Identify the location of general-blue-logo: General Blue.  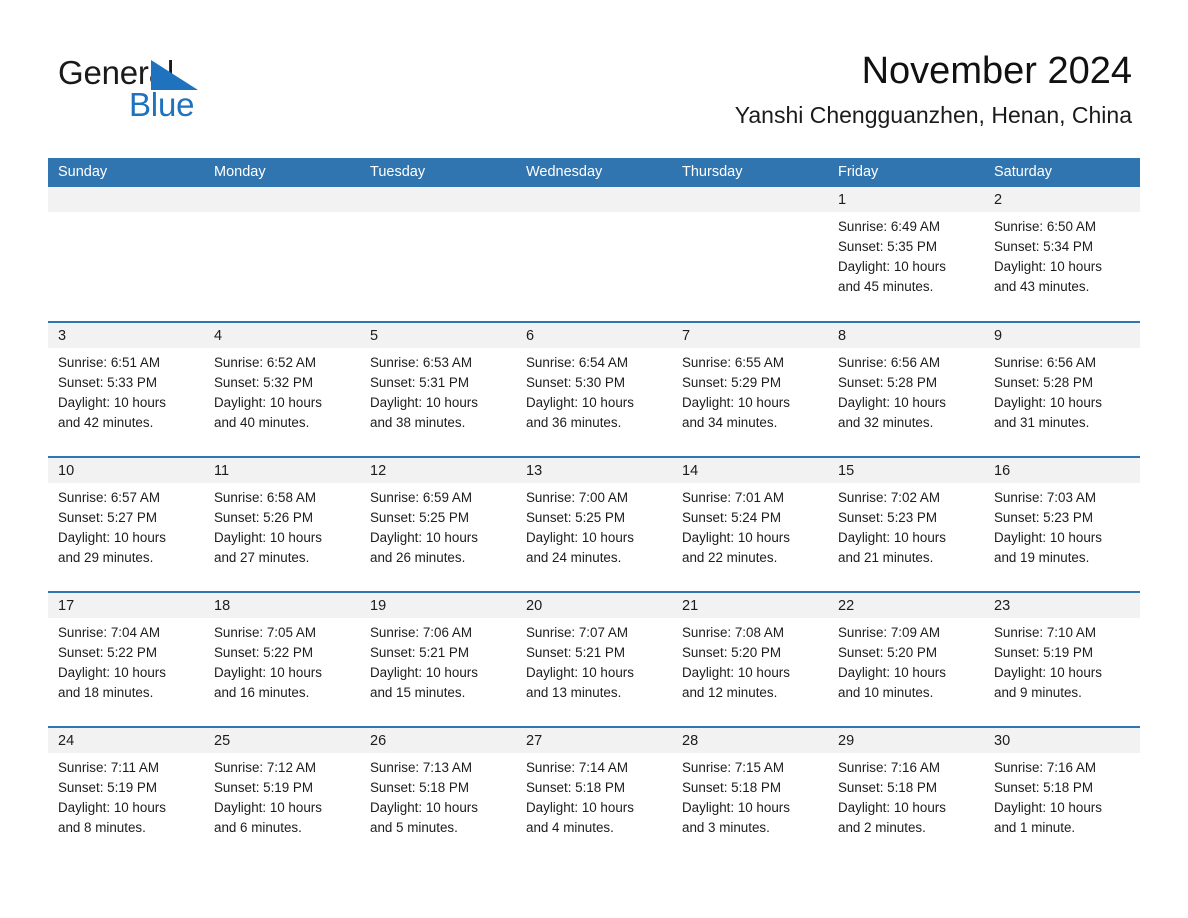
(208, 90).